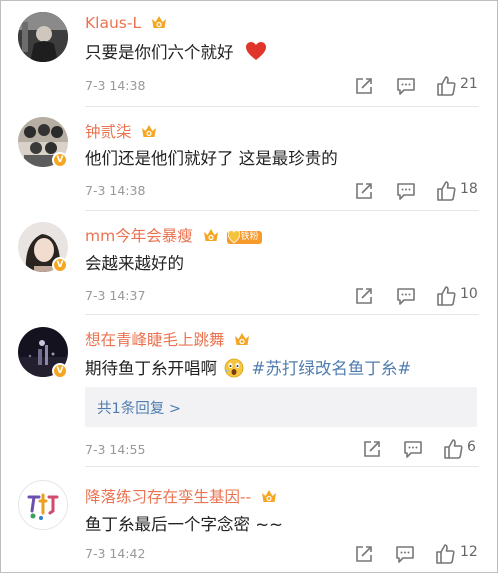 This screenshot has width=498, height=573. I want to click on comment-text: 鱼丁糸最后一个字念密 ~~, so click(184, 524).